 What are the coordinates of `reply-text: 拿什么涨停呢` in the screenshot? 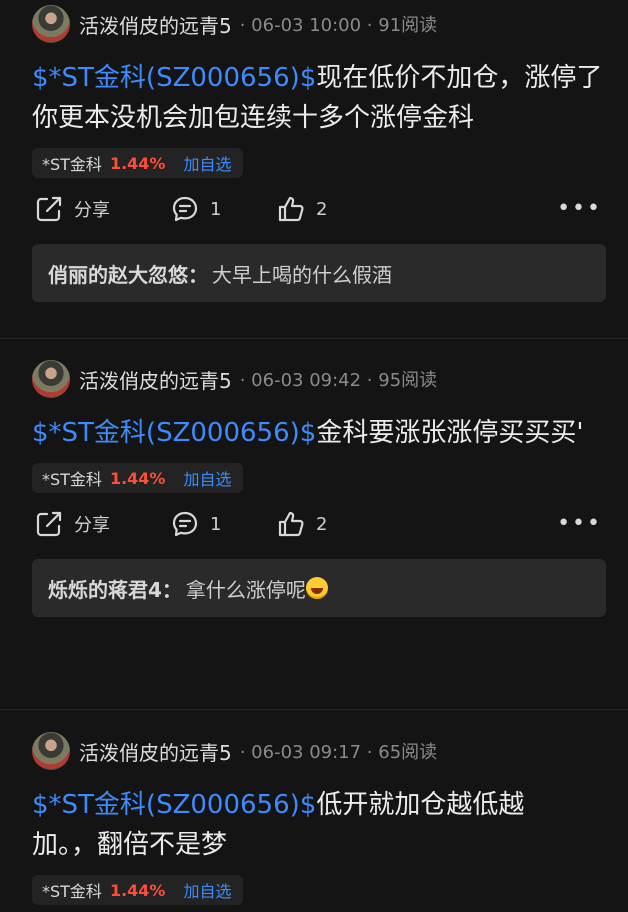 It's located at (245, 589).